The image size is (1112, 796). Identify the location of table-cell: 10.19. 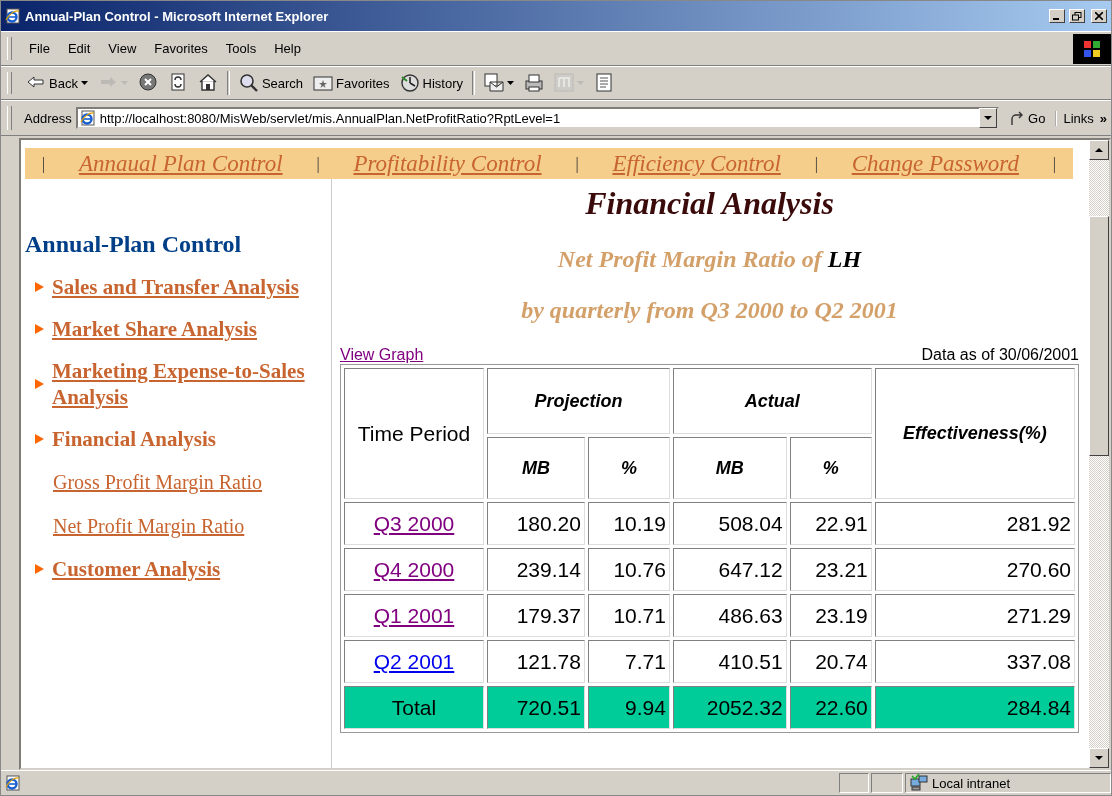
(628, 523).